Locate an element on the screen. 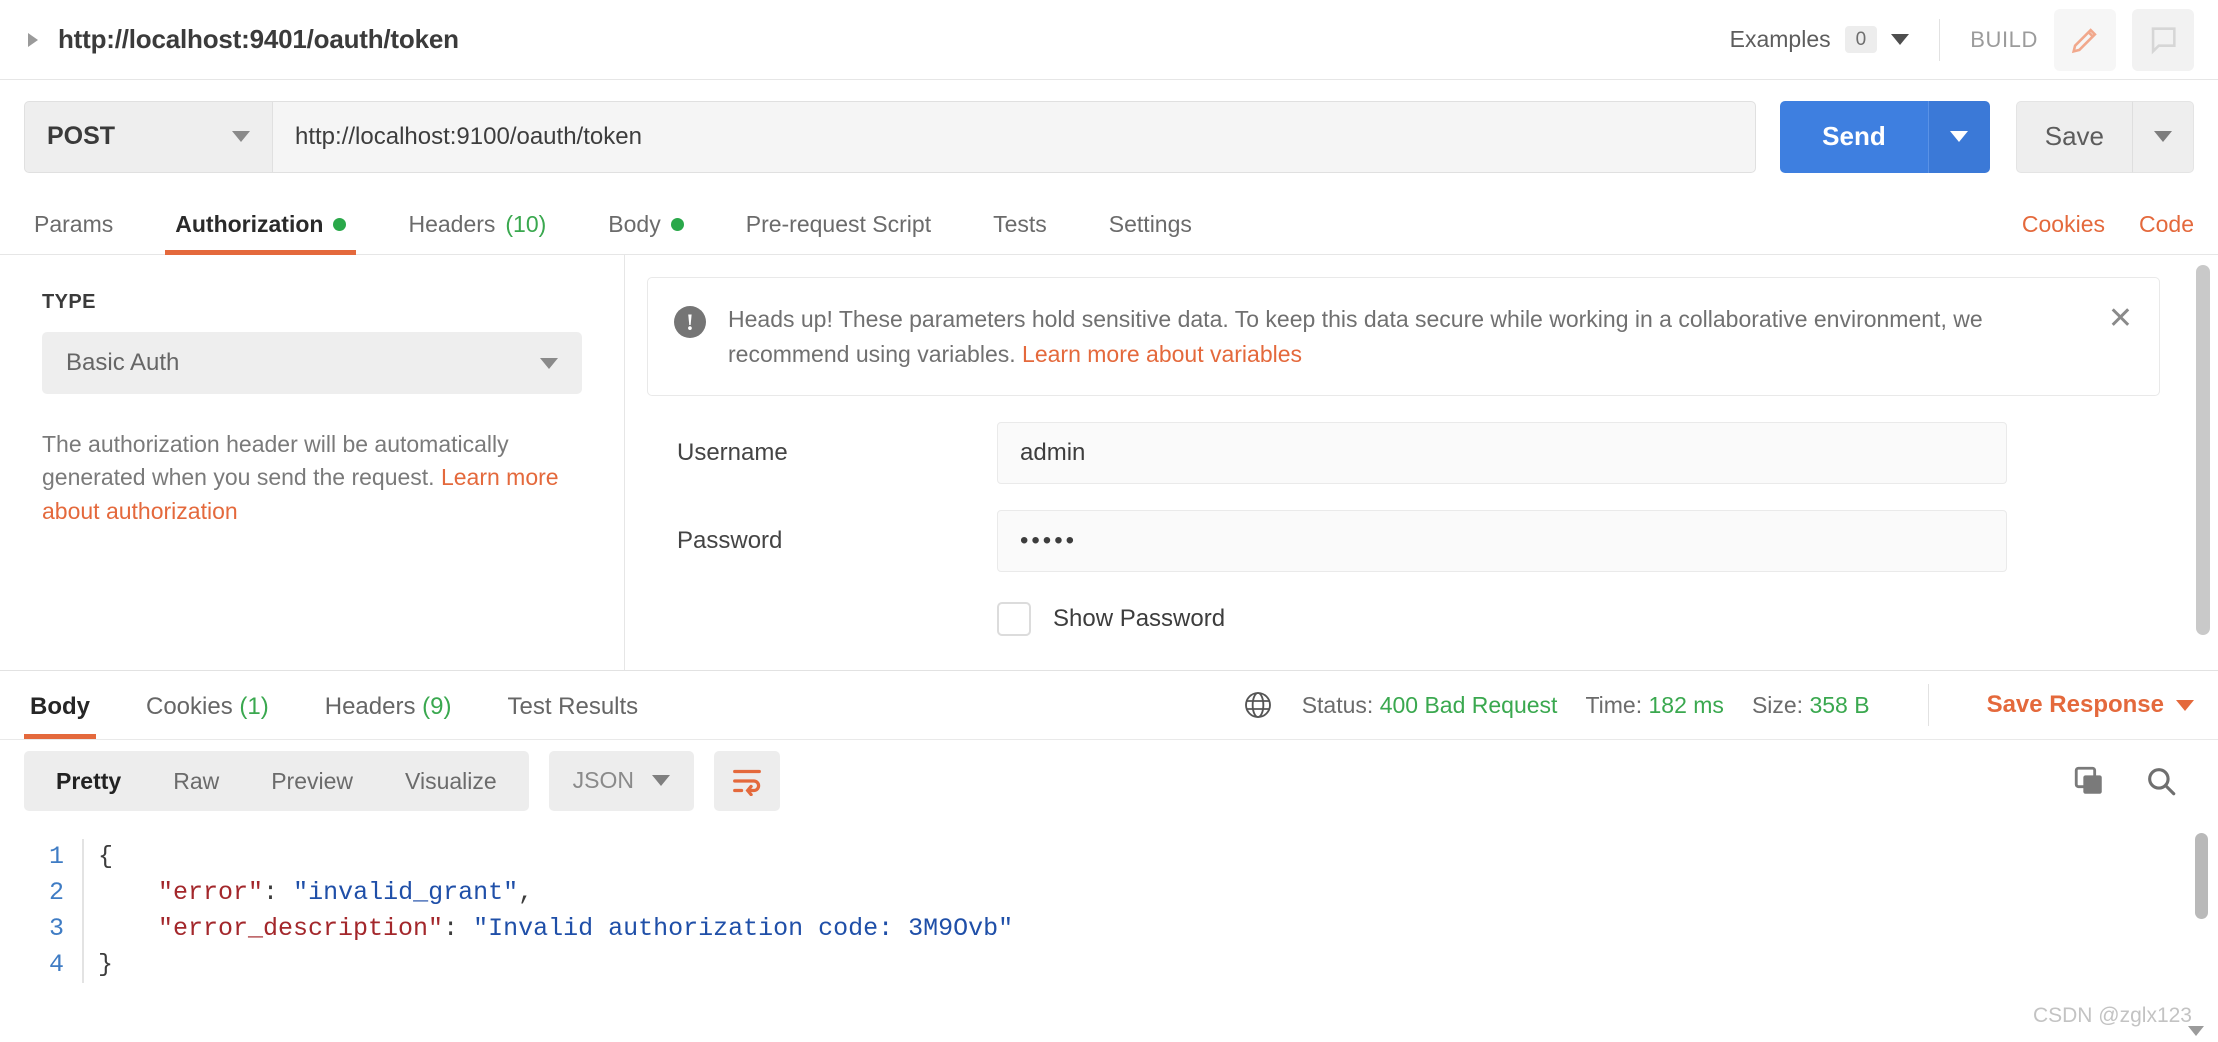  save-button-group: Save is located at coordinates (2104, 136).